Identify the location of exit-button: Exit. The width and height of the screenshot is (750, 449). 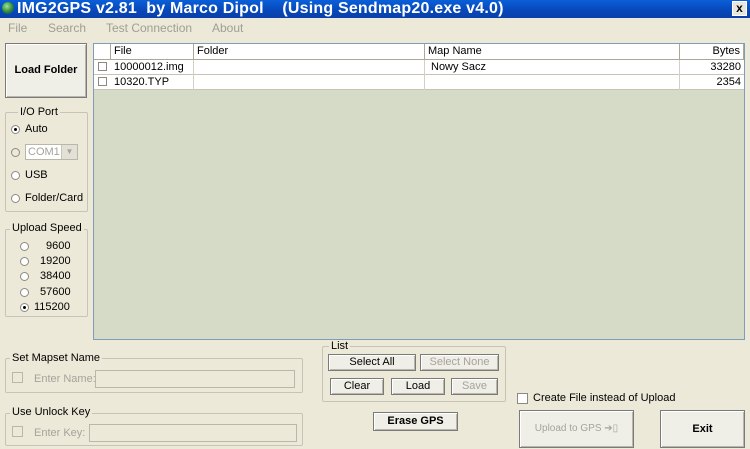
(702, 429).